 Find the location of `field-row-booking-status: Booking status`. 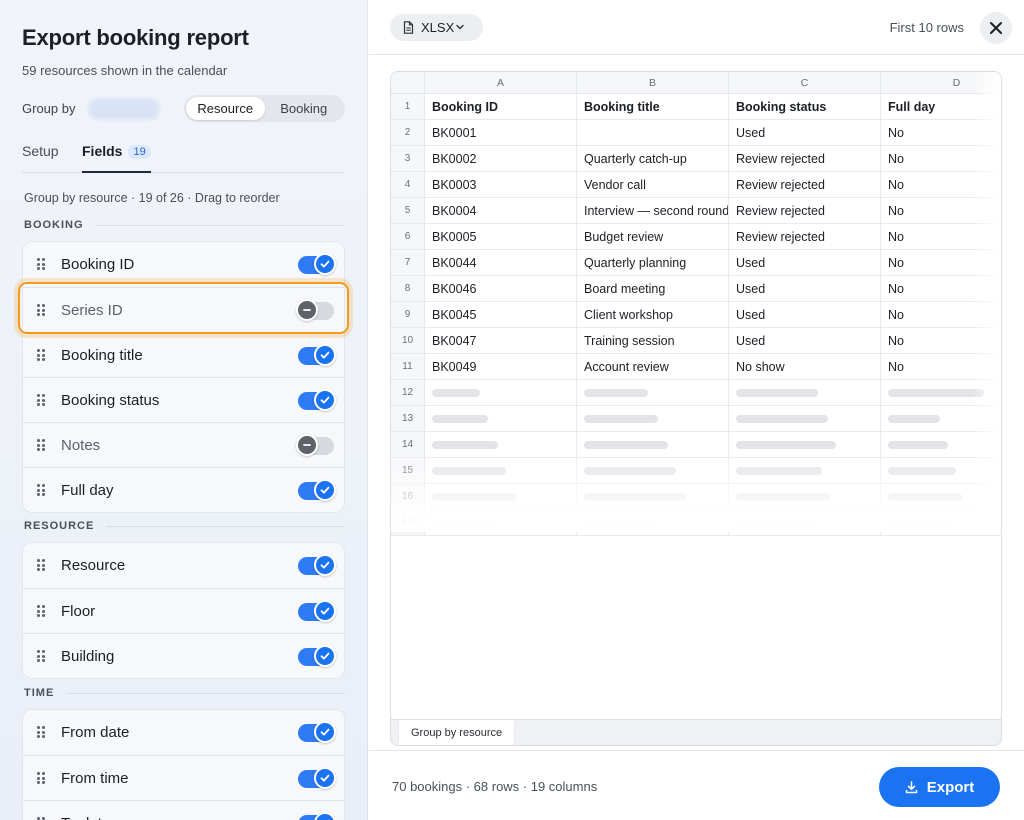

field-row-booking-status: Booking status is located at coordinates (183, 399).